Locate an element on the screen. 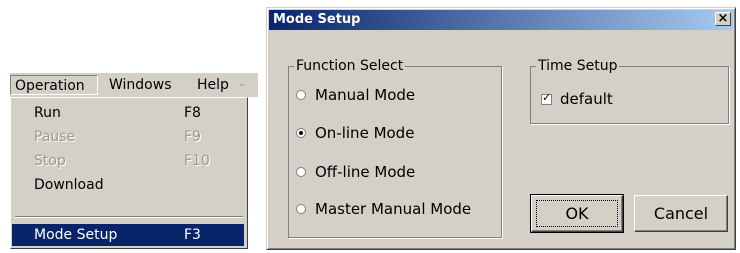 The height and width of the screenshot is (253, 740). checkmark-icon: ✓ is located at coordinates (547, 97).